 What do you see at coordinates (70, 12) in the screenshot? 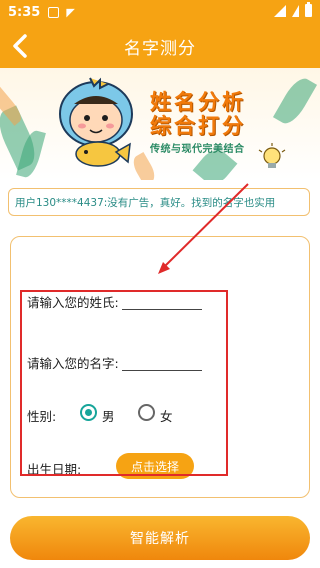
I see `sd-card-icon: ◤` at bounding box center [70, 12].